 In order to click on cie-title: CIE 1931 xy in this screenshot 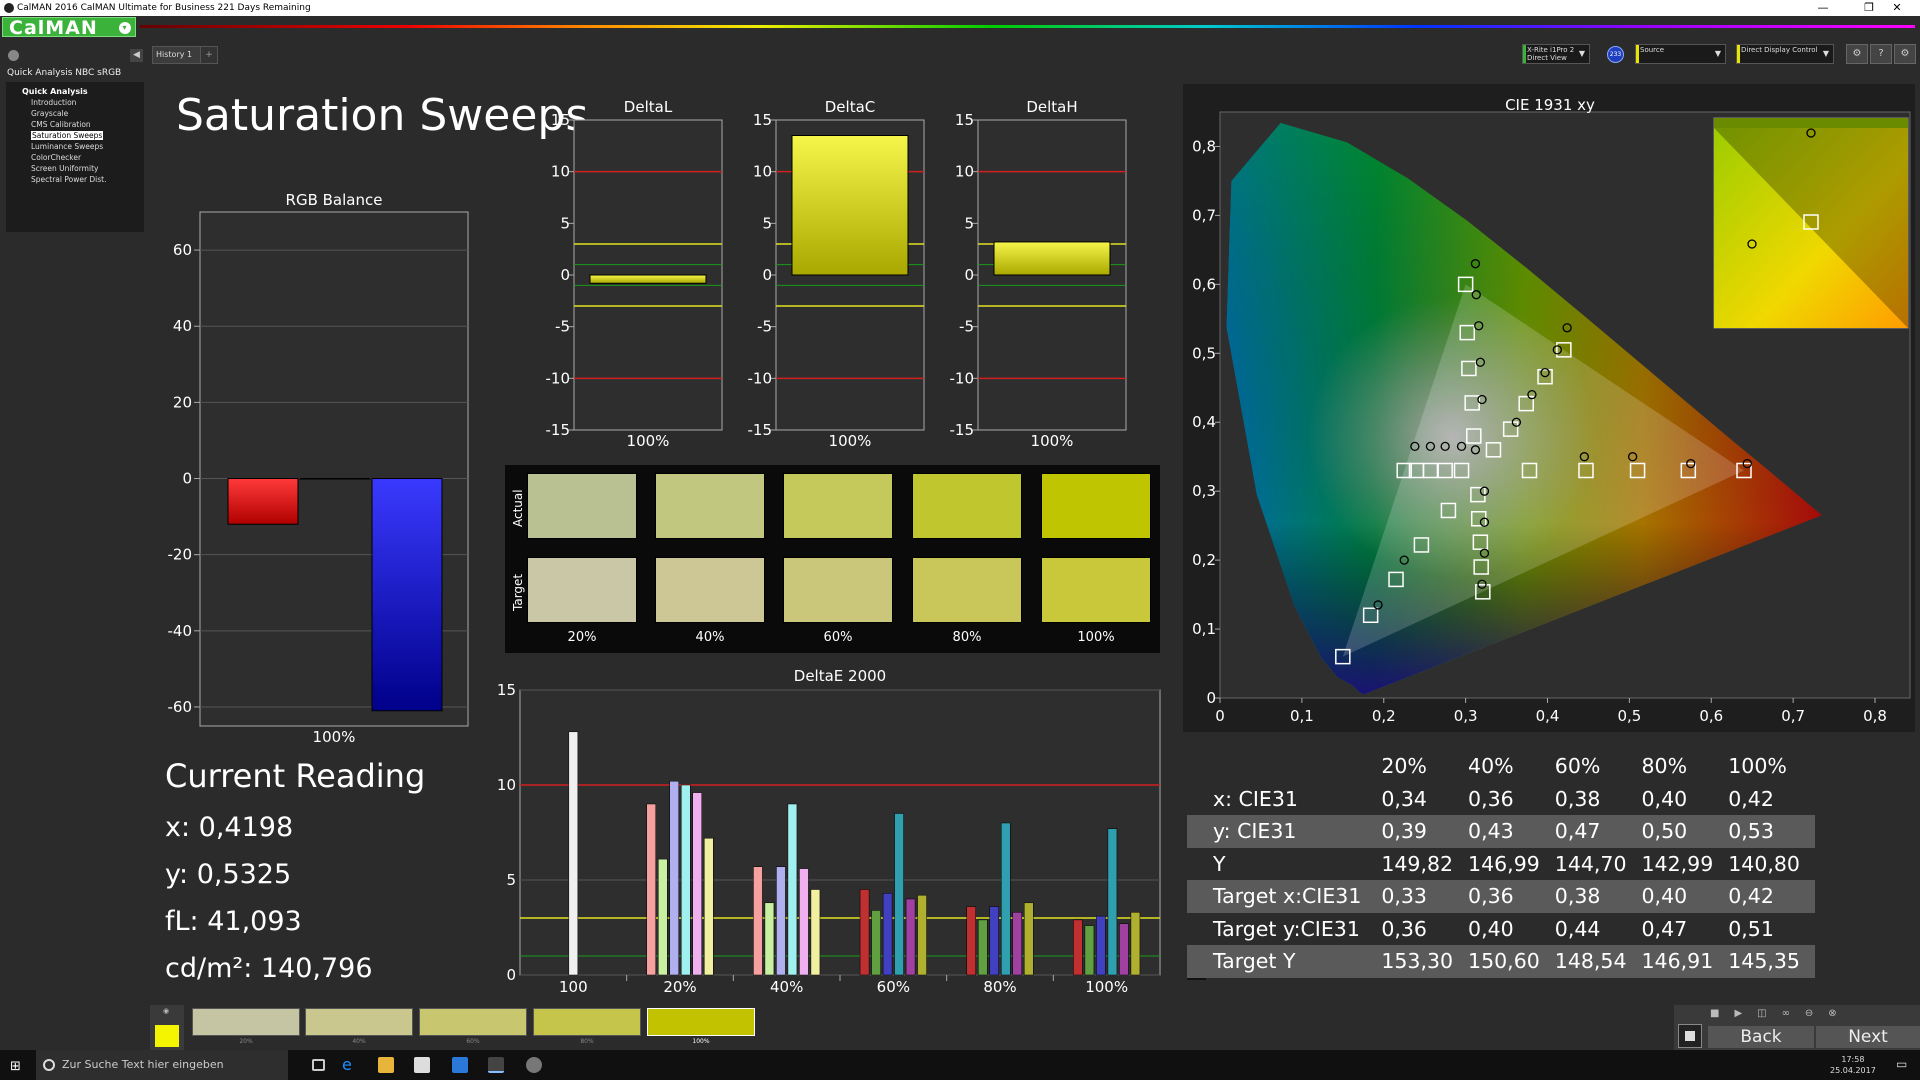, I will do `click(1550, 105)`.